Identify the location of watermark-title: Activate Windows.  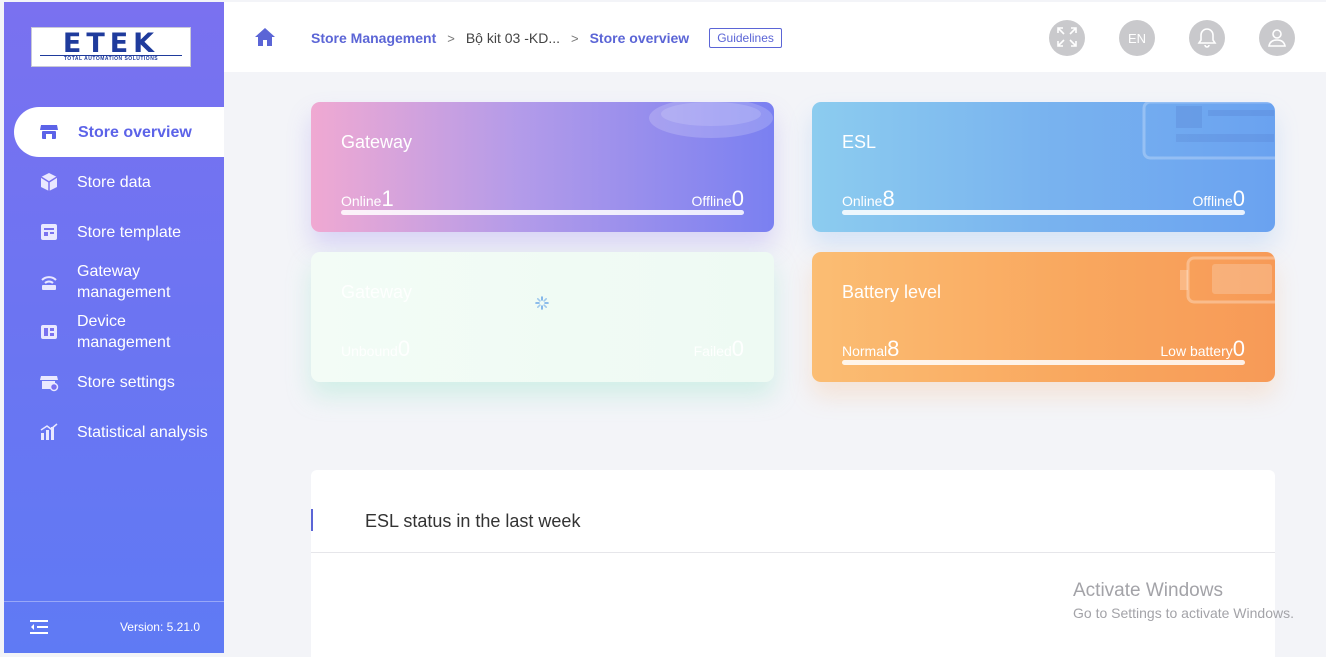
(1148, 590).